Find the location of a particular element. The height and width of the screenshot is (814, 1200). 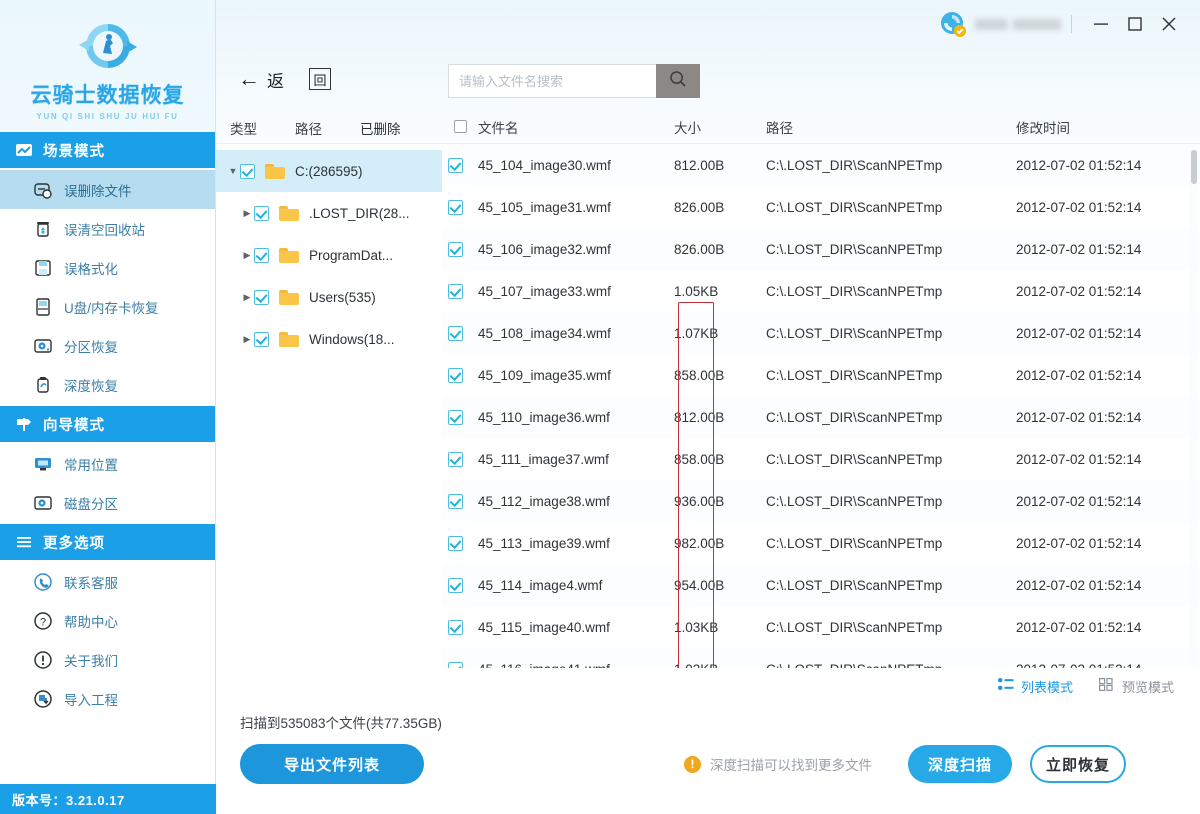

checkbox-square-icon is located at coordinates (460, 126).